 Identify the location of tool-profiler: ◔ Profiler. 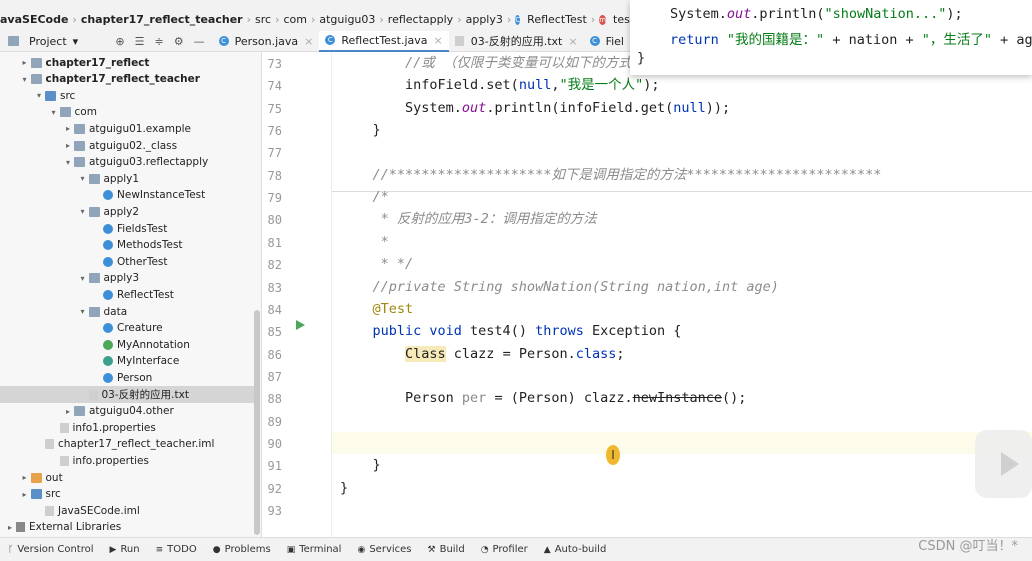
(504, 549).